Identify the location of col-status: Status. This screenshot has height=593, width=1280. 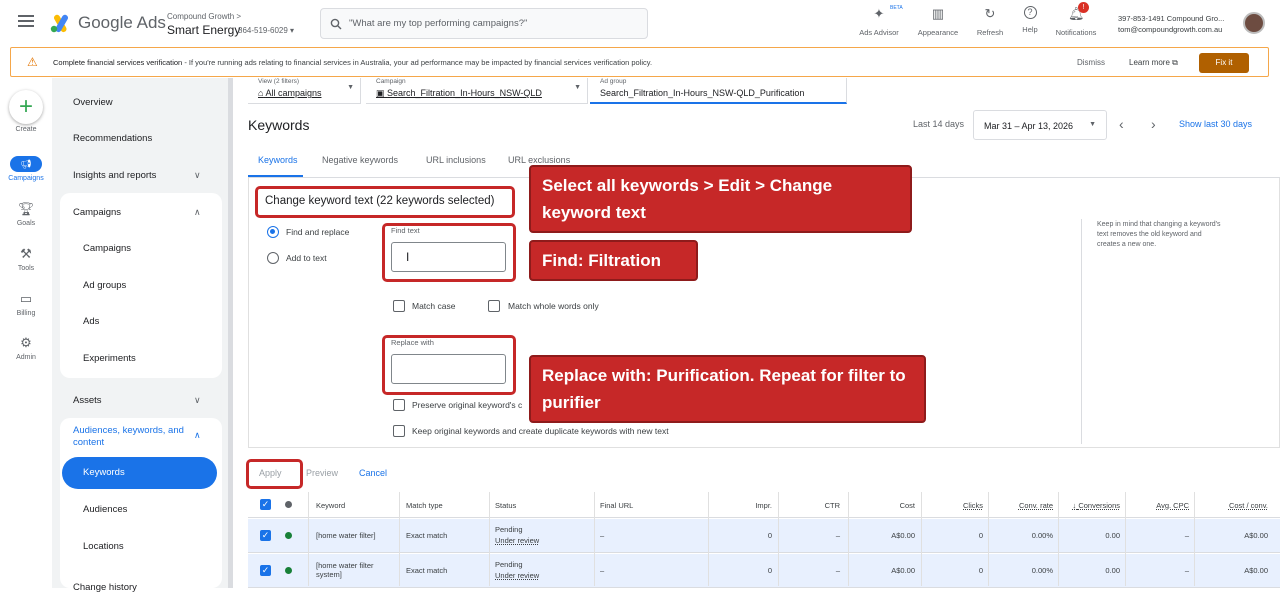
(505, 505).